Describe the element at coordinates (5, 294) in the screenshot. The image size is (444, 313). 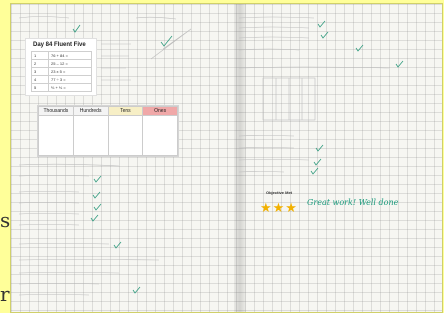
I see `cropped-edge-letter: r` at that location.